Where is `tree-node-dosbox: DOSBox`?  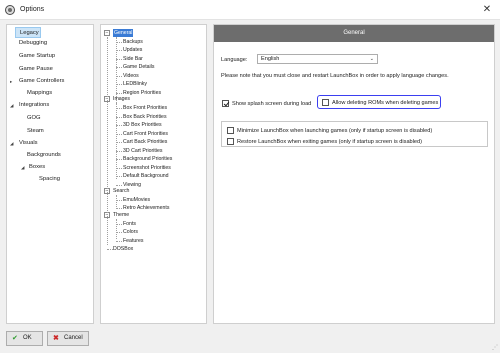
tree-node-dosbox: DOSBox is located at coordinates (123, 249).